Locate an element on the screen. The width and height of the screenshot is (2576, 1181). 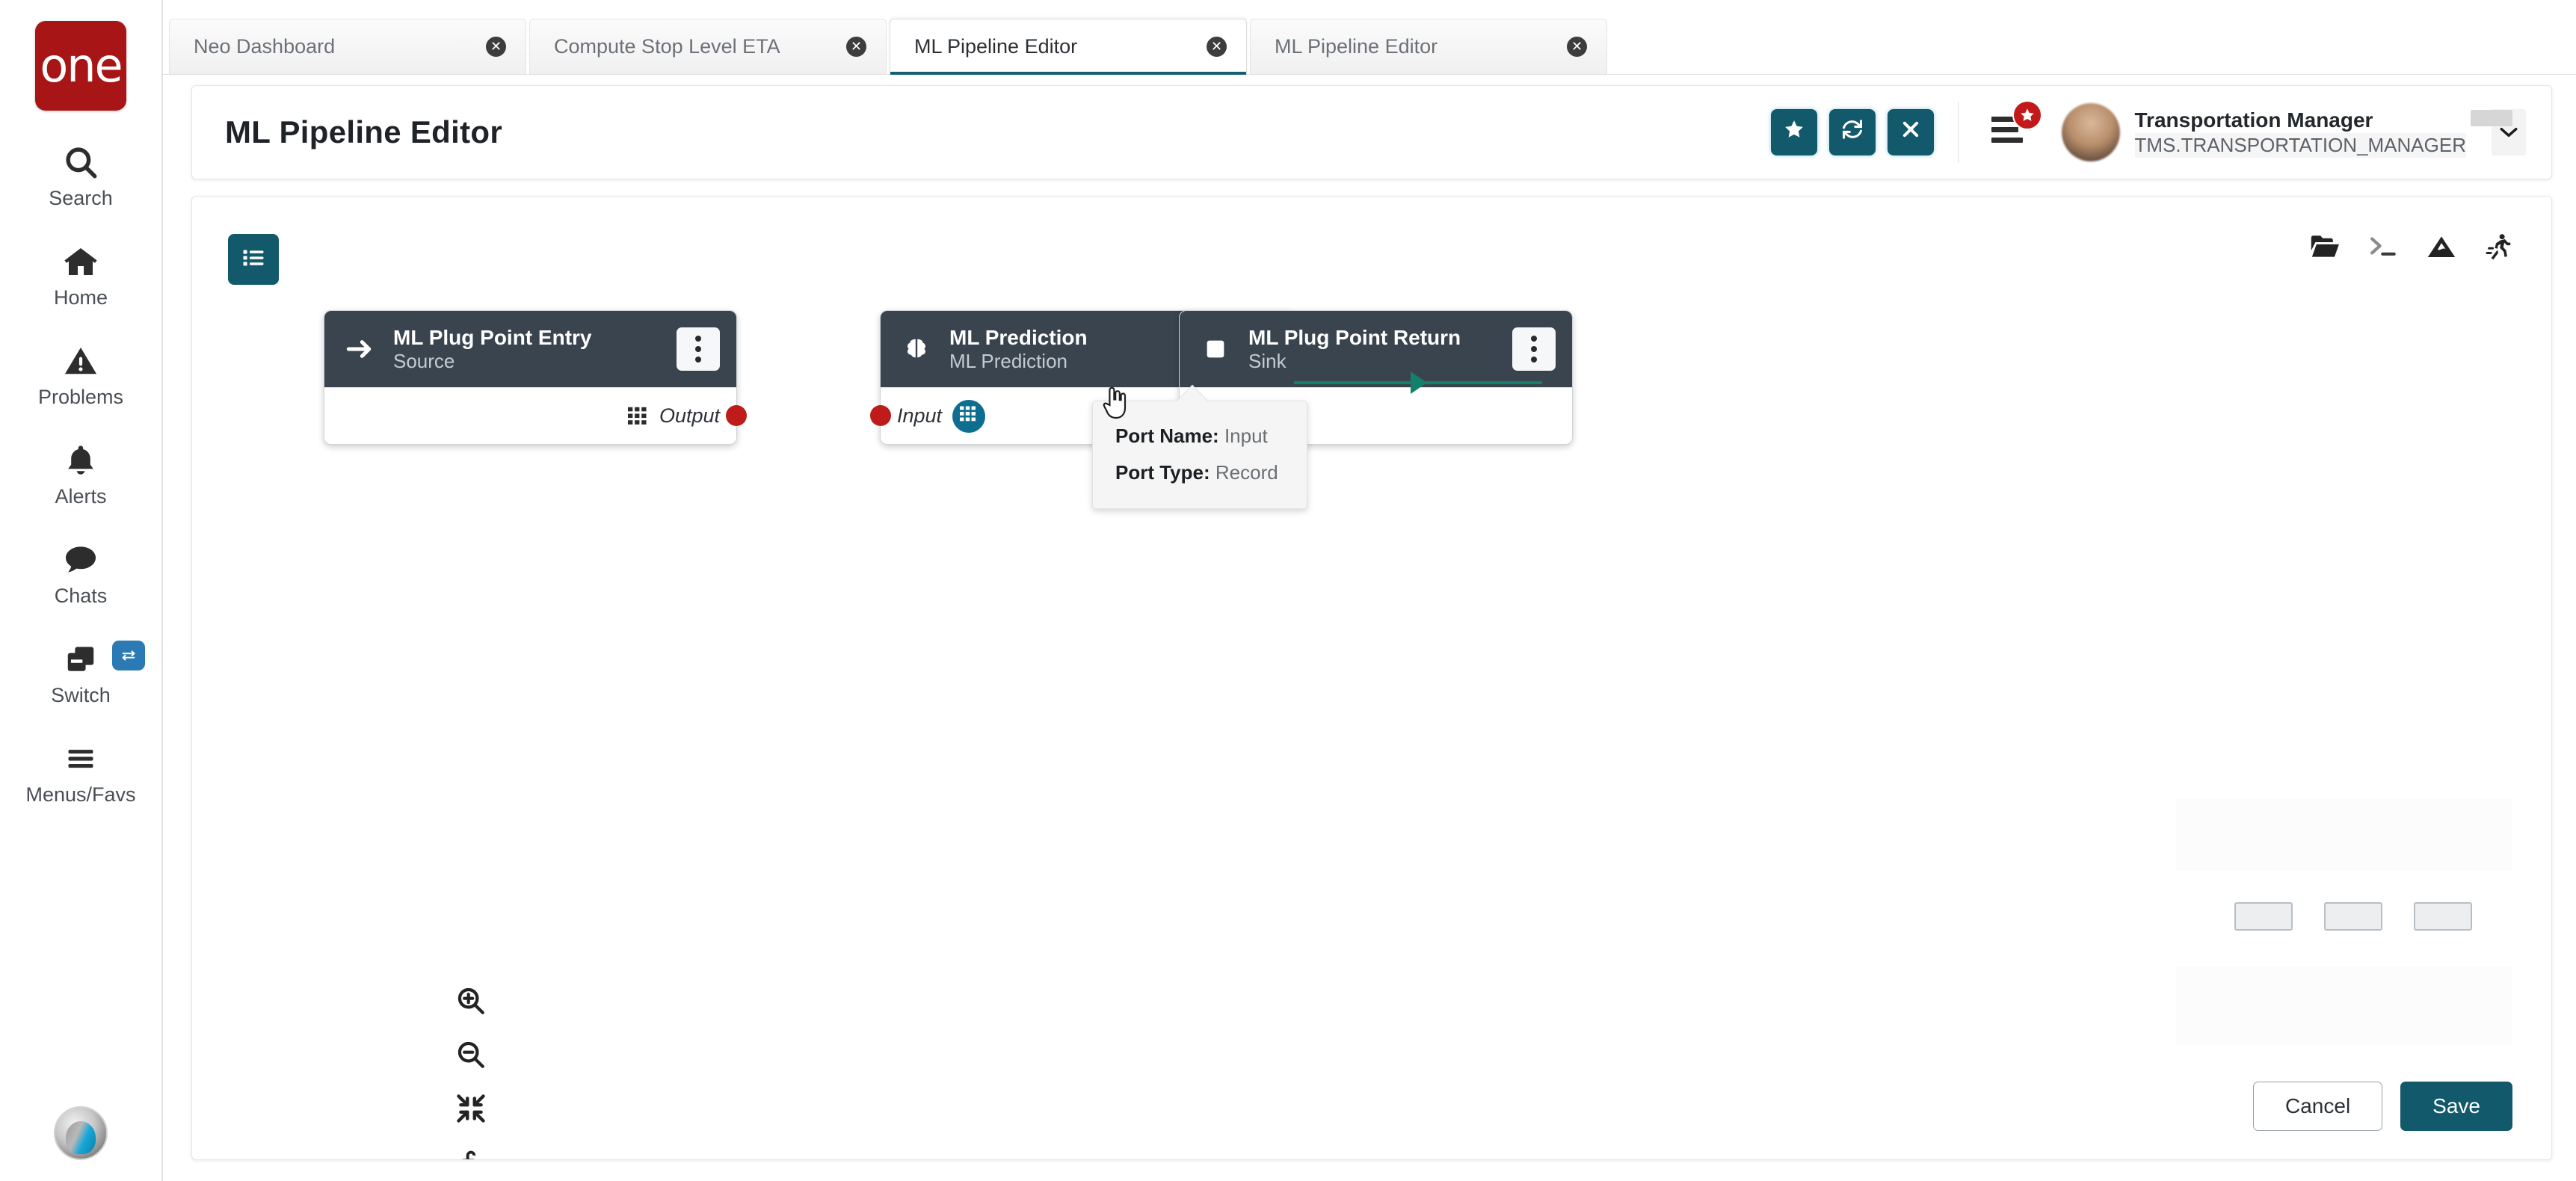
port-dot-input is located at coordinates (880, 415).